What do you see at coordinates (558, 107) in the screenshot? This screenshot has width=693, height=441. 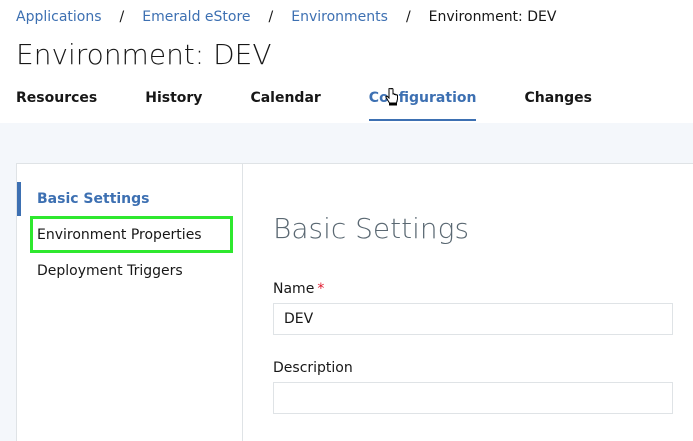 I see `tab-changes: Changes` at bounding box center [558, 107].